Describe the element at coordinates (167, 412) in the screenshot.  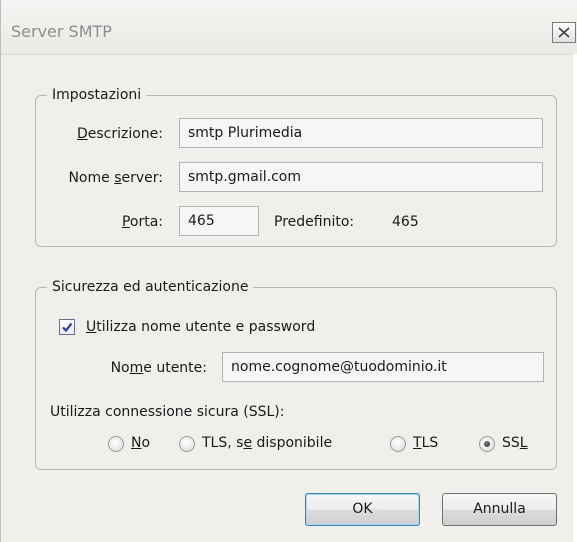
I see `secure-connection-label: Utilizza connessione sicura (SSL):` at that location.